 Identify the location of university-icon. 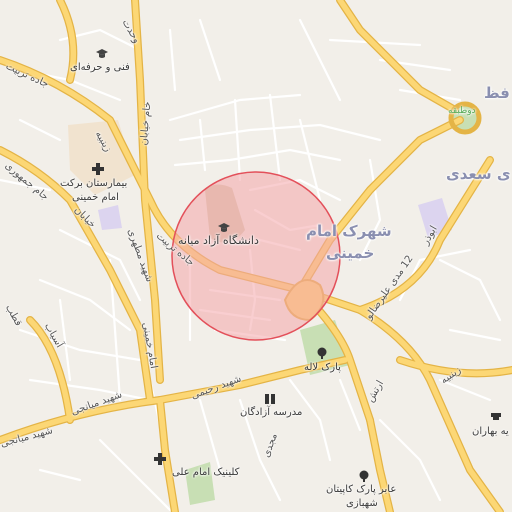
(224, 227).